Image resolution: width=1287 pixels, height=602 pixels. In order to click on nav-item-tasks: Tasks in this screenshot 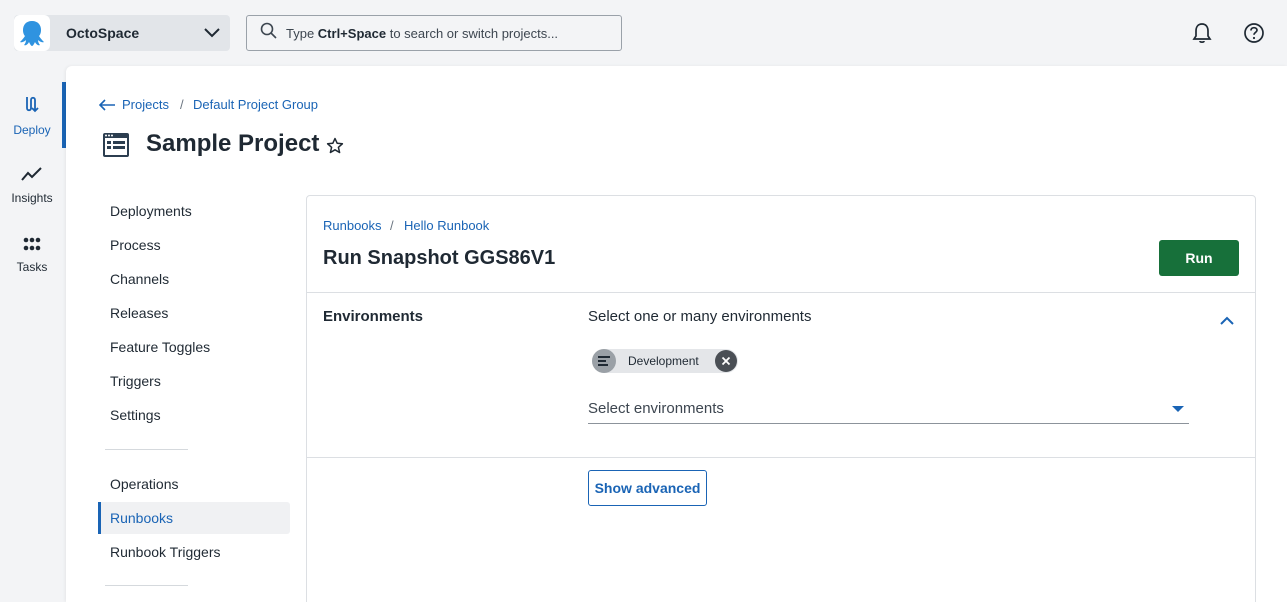, I will do `click(32, 255)`.